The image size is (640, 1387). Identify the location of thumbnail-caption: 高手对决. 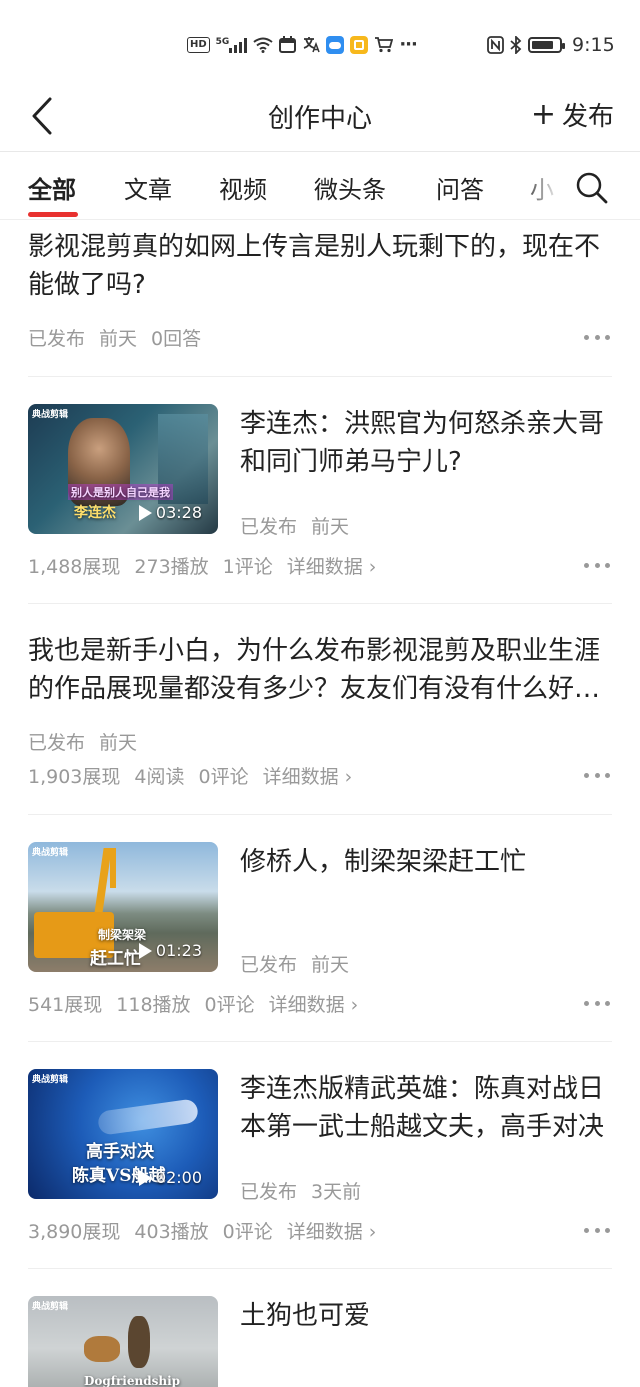
(120, 1152).